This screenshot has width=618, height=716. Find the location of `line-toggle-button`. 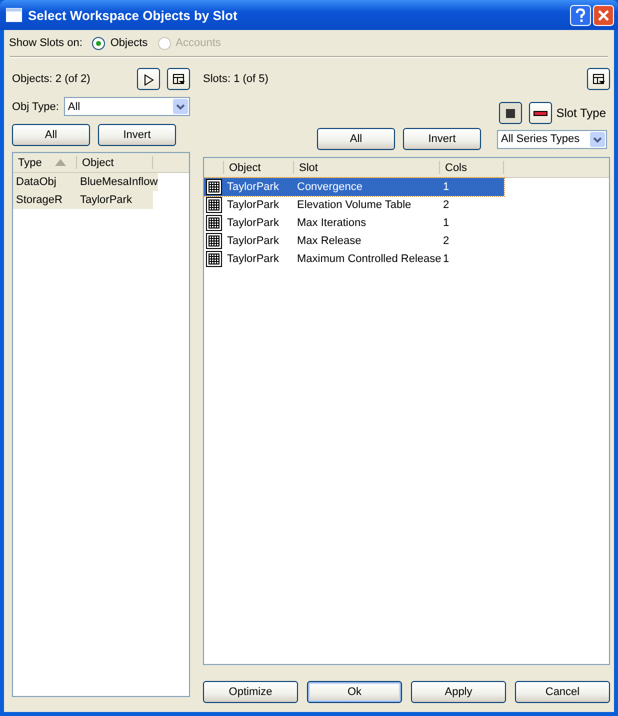

line-toggle-button is located at coordinates (540, 113).